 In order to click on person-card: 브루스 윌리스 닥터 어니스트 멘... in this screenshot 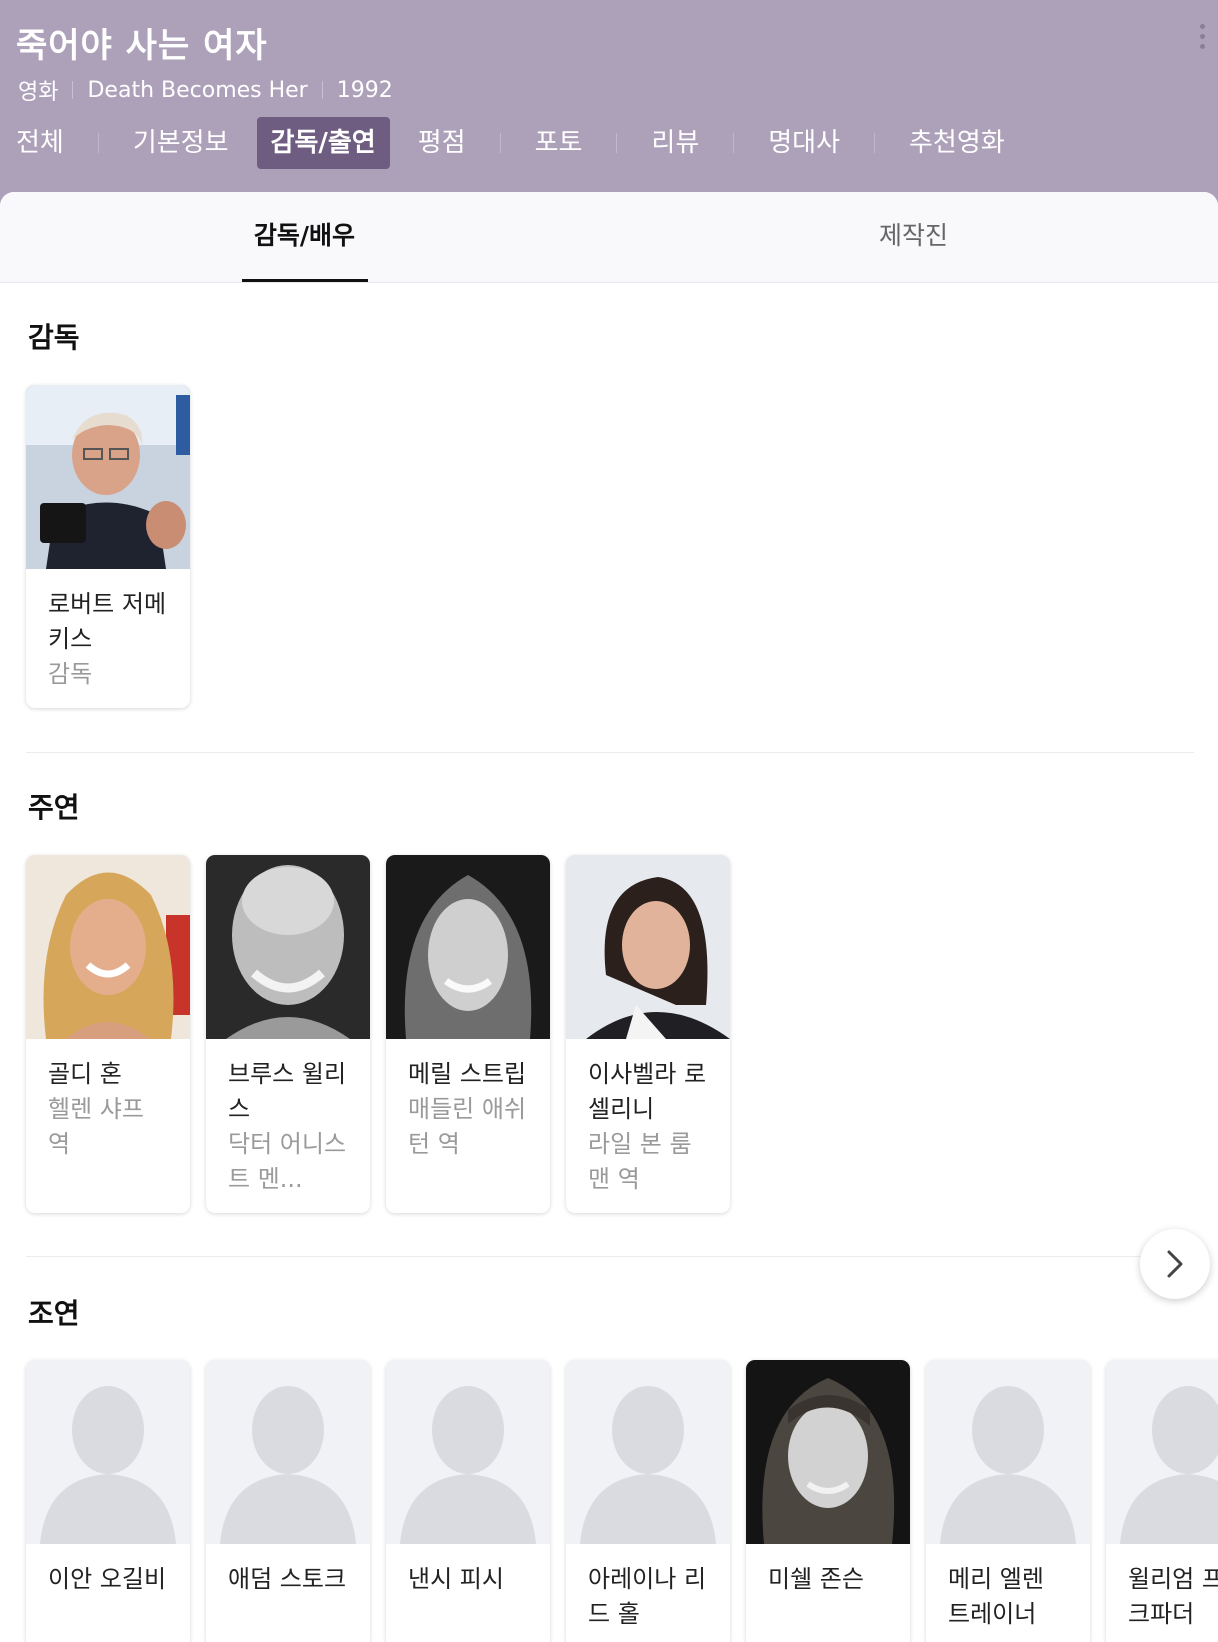, I will do `click(288, 1034)`.